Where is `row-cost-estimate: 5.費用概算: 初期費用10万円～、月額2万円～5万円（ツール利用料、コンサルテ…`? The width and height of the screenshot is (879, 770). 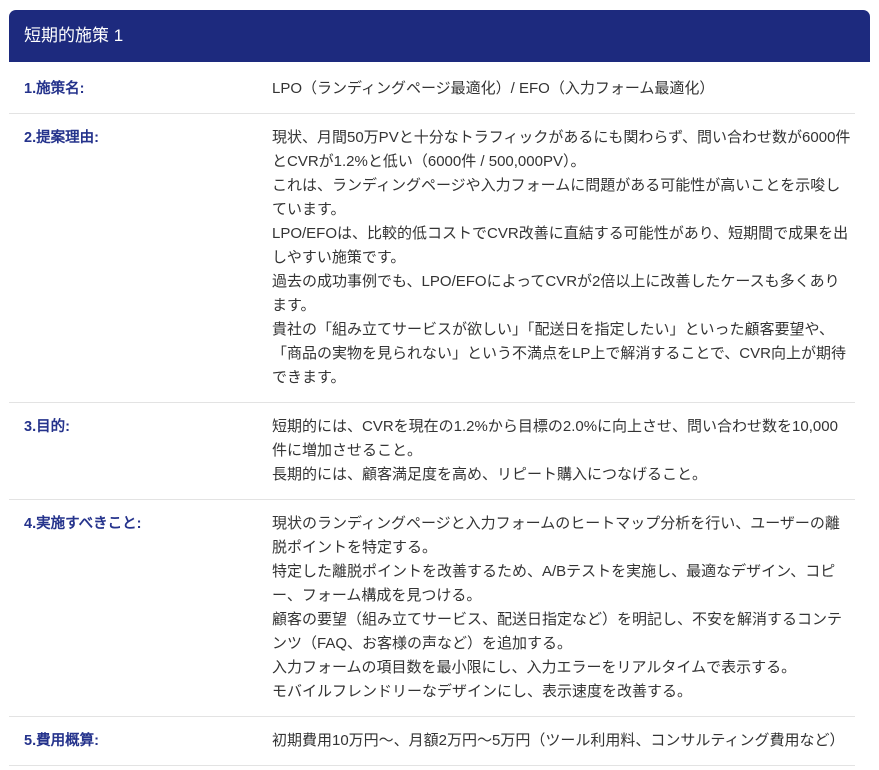
row-cost-estimate: 5.費用概算: 初期費用10万円～、月額2万円～5万円（ツール利用料、コンサルテ… is located at coordinates (432, 741).